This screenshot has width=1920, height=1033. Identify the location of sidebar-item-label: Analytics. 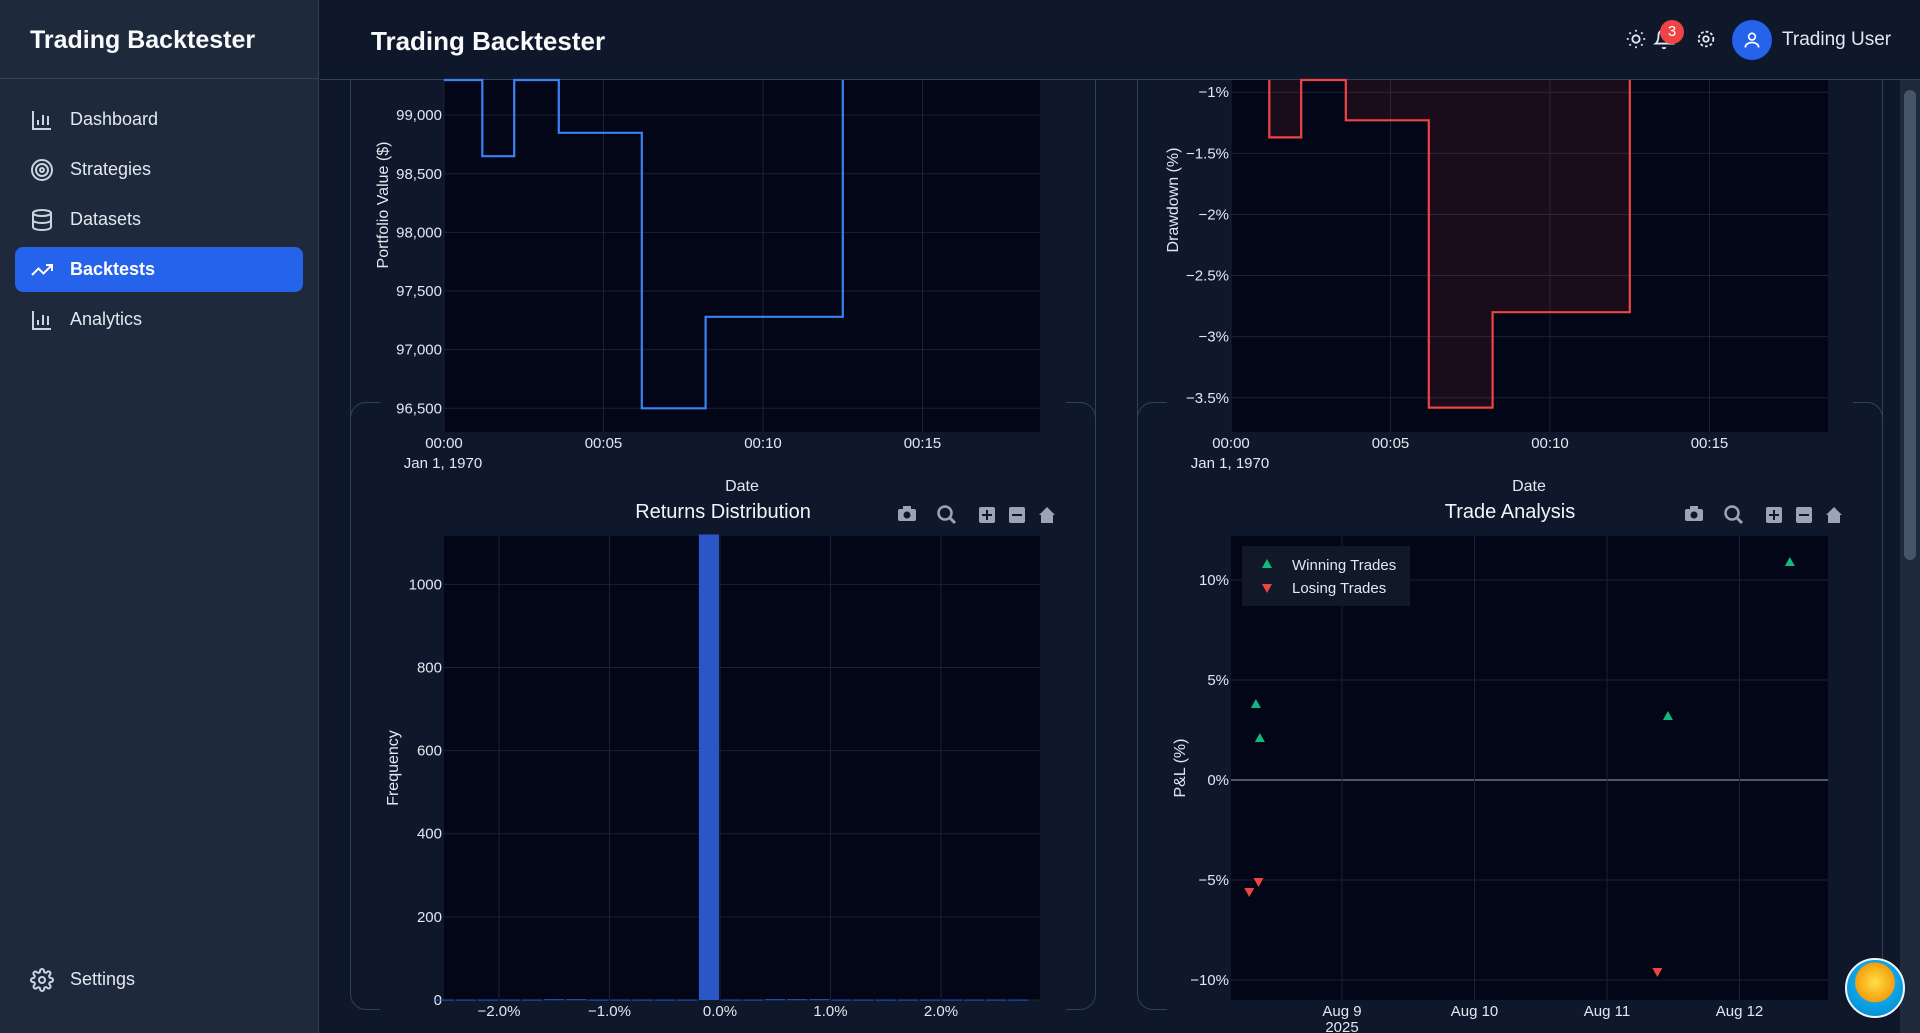
(106, 319).